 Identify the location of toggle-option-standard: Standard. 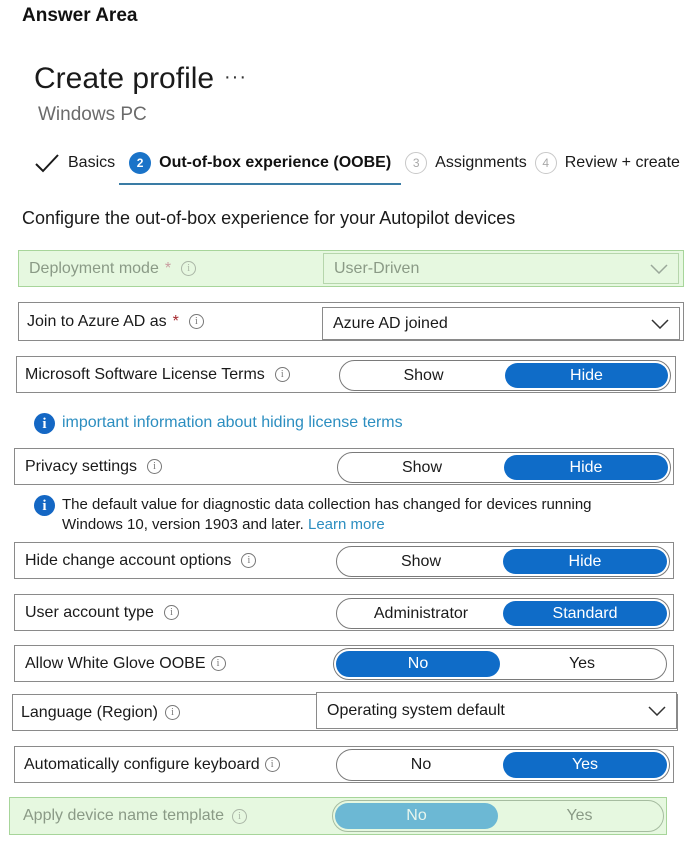
(585, 613).